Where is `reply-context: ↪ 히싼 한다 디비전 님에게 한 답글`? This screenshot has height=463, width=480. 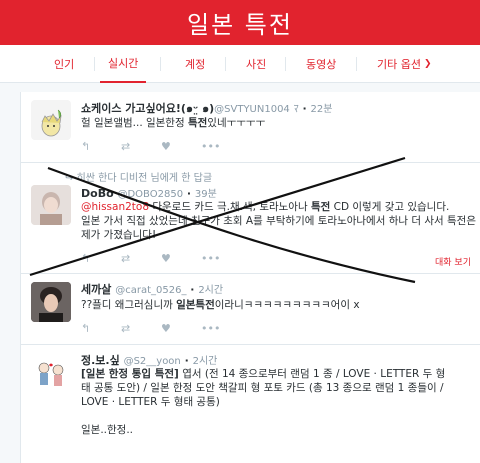 reply-context: ↪ 히싼 한다 디비전 님에게 한 답글 is located at coordinates (138, 176).